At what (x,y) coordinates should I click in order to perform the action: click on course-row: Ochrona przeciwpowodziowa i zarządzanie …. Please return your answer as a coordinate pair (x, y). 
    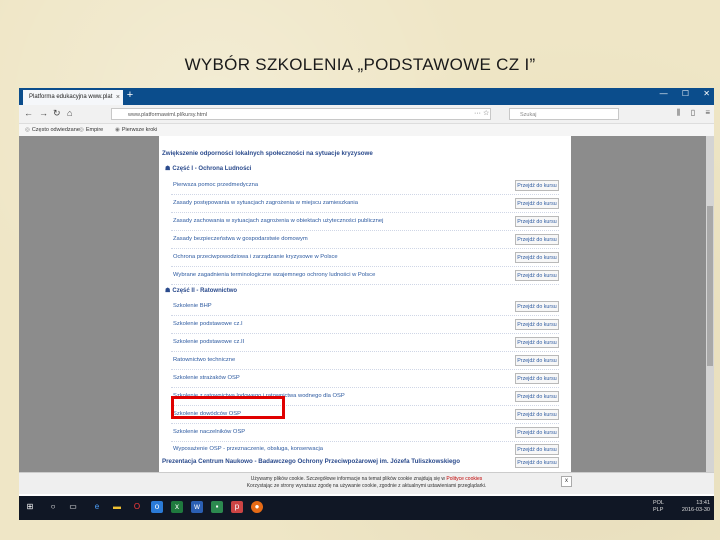
    Looking at the image, I should click on (370, 259).